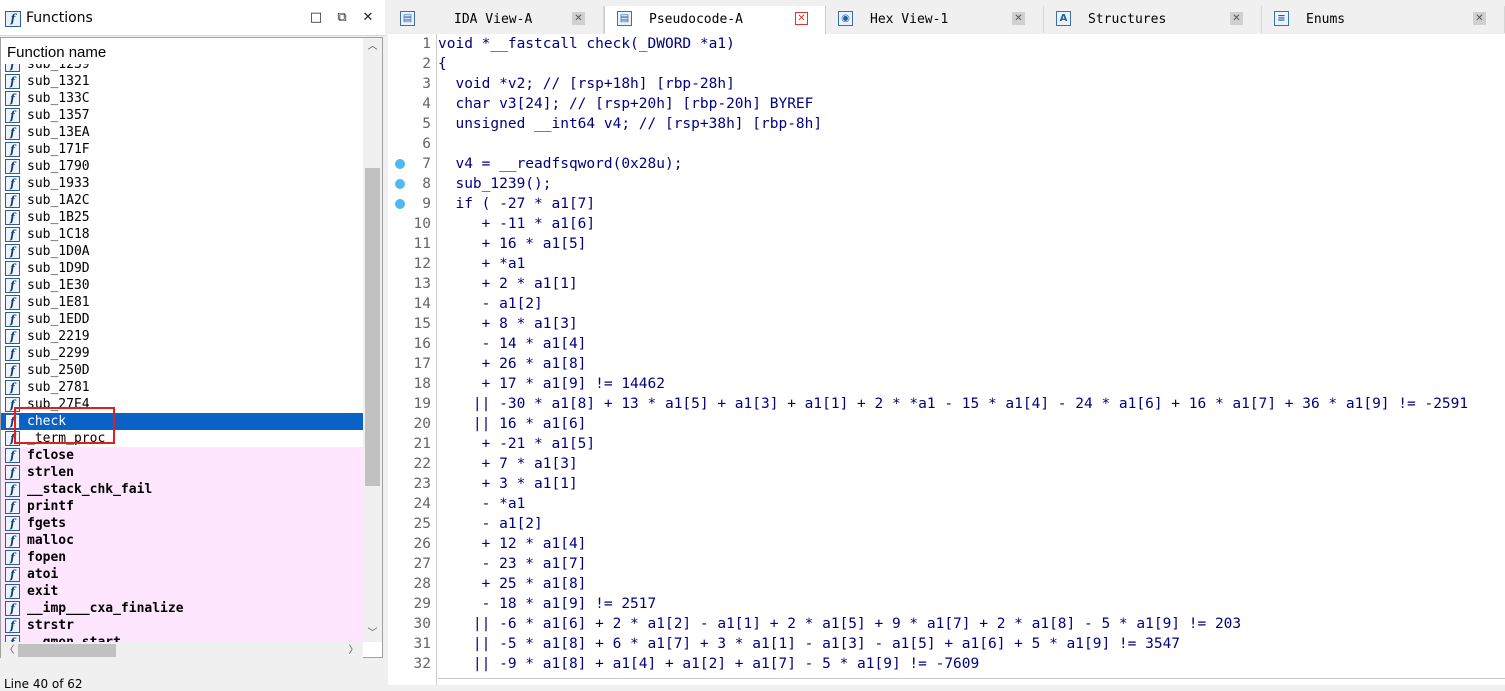 The width and height of the screenshot is (1505, 691). Describe the element at coordinates (372, 633) in the screenshot. I see `scroll-down-icon: ﹀` at that location.